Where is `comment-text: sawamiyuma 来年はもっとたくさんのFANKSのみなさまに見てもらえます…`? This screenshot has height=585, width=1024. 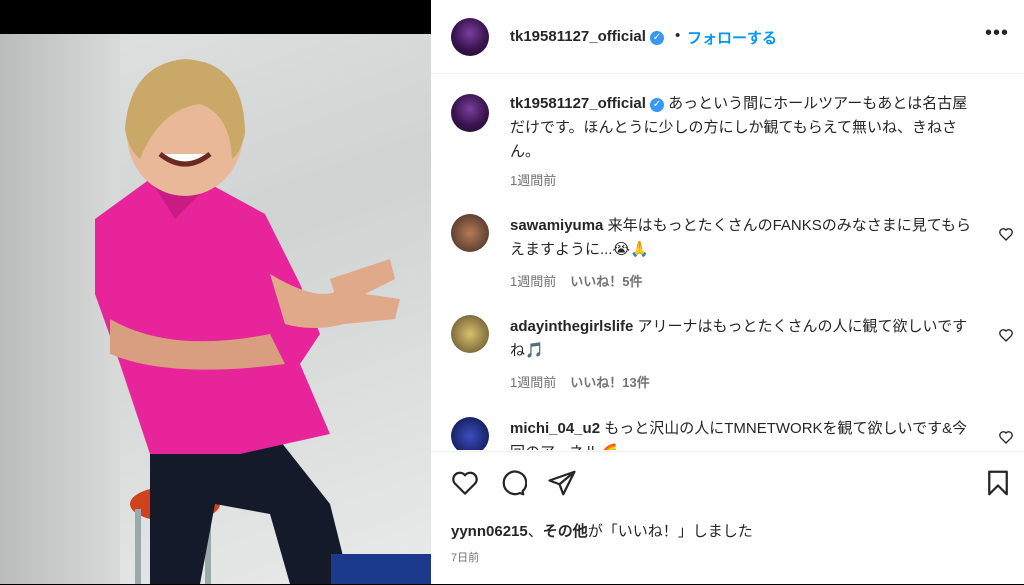
comment-text: sawamiyuma 来年はもっとたくさんのFANKSのみなさまに見てもらえます… is located at coordinates (745, 238).